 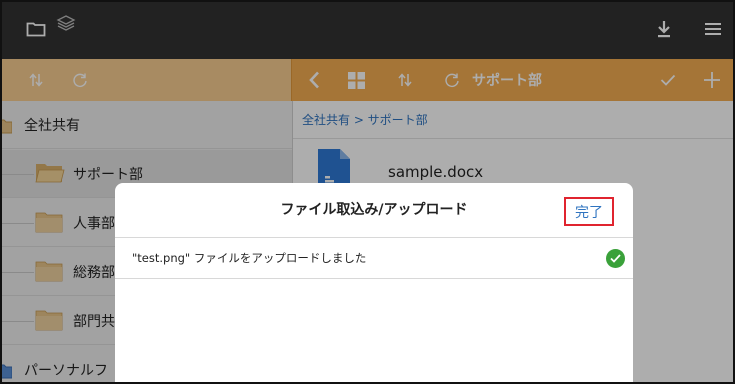 I want to click on dialog-header: ファイル取込み/アップロード 完了, so click(x=374, y=210).